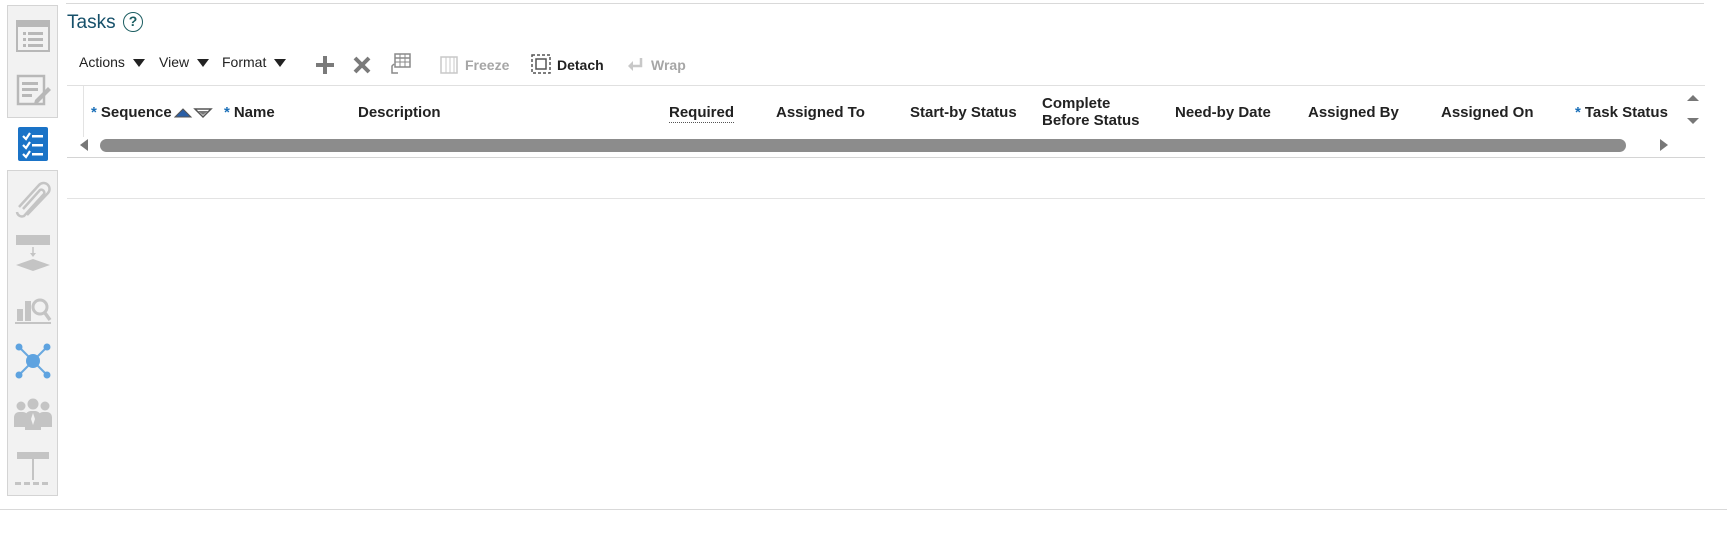  Describe the element at coordinates (174, 62) in the screenshot. I see `view-menu-label: View` at that location.